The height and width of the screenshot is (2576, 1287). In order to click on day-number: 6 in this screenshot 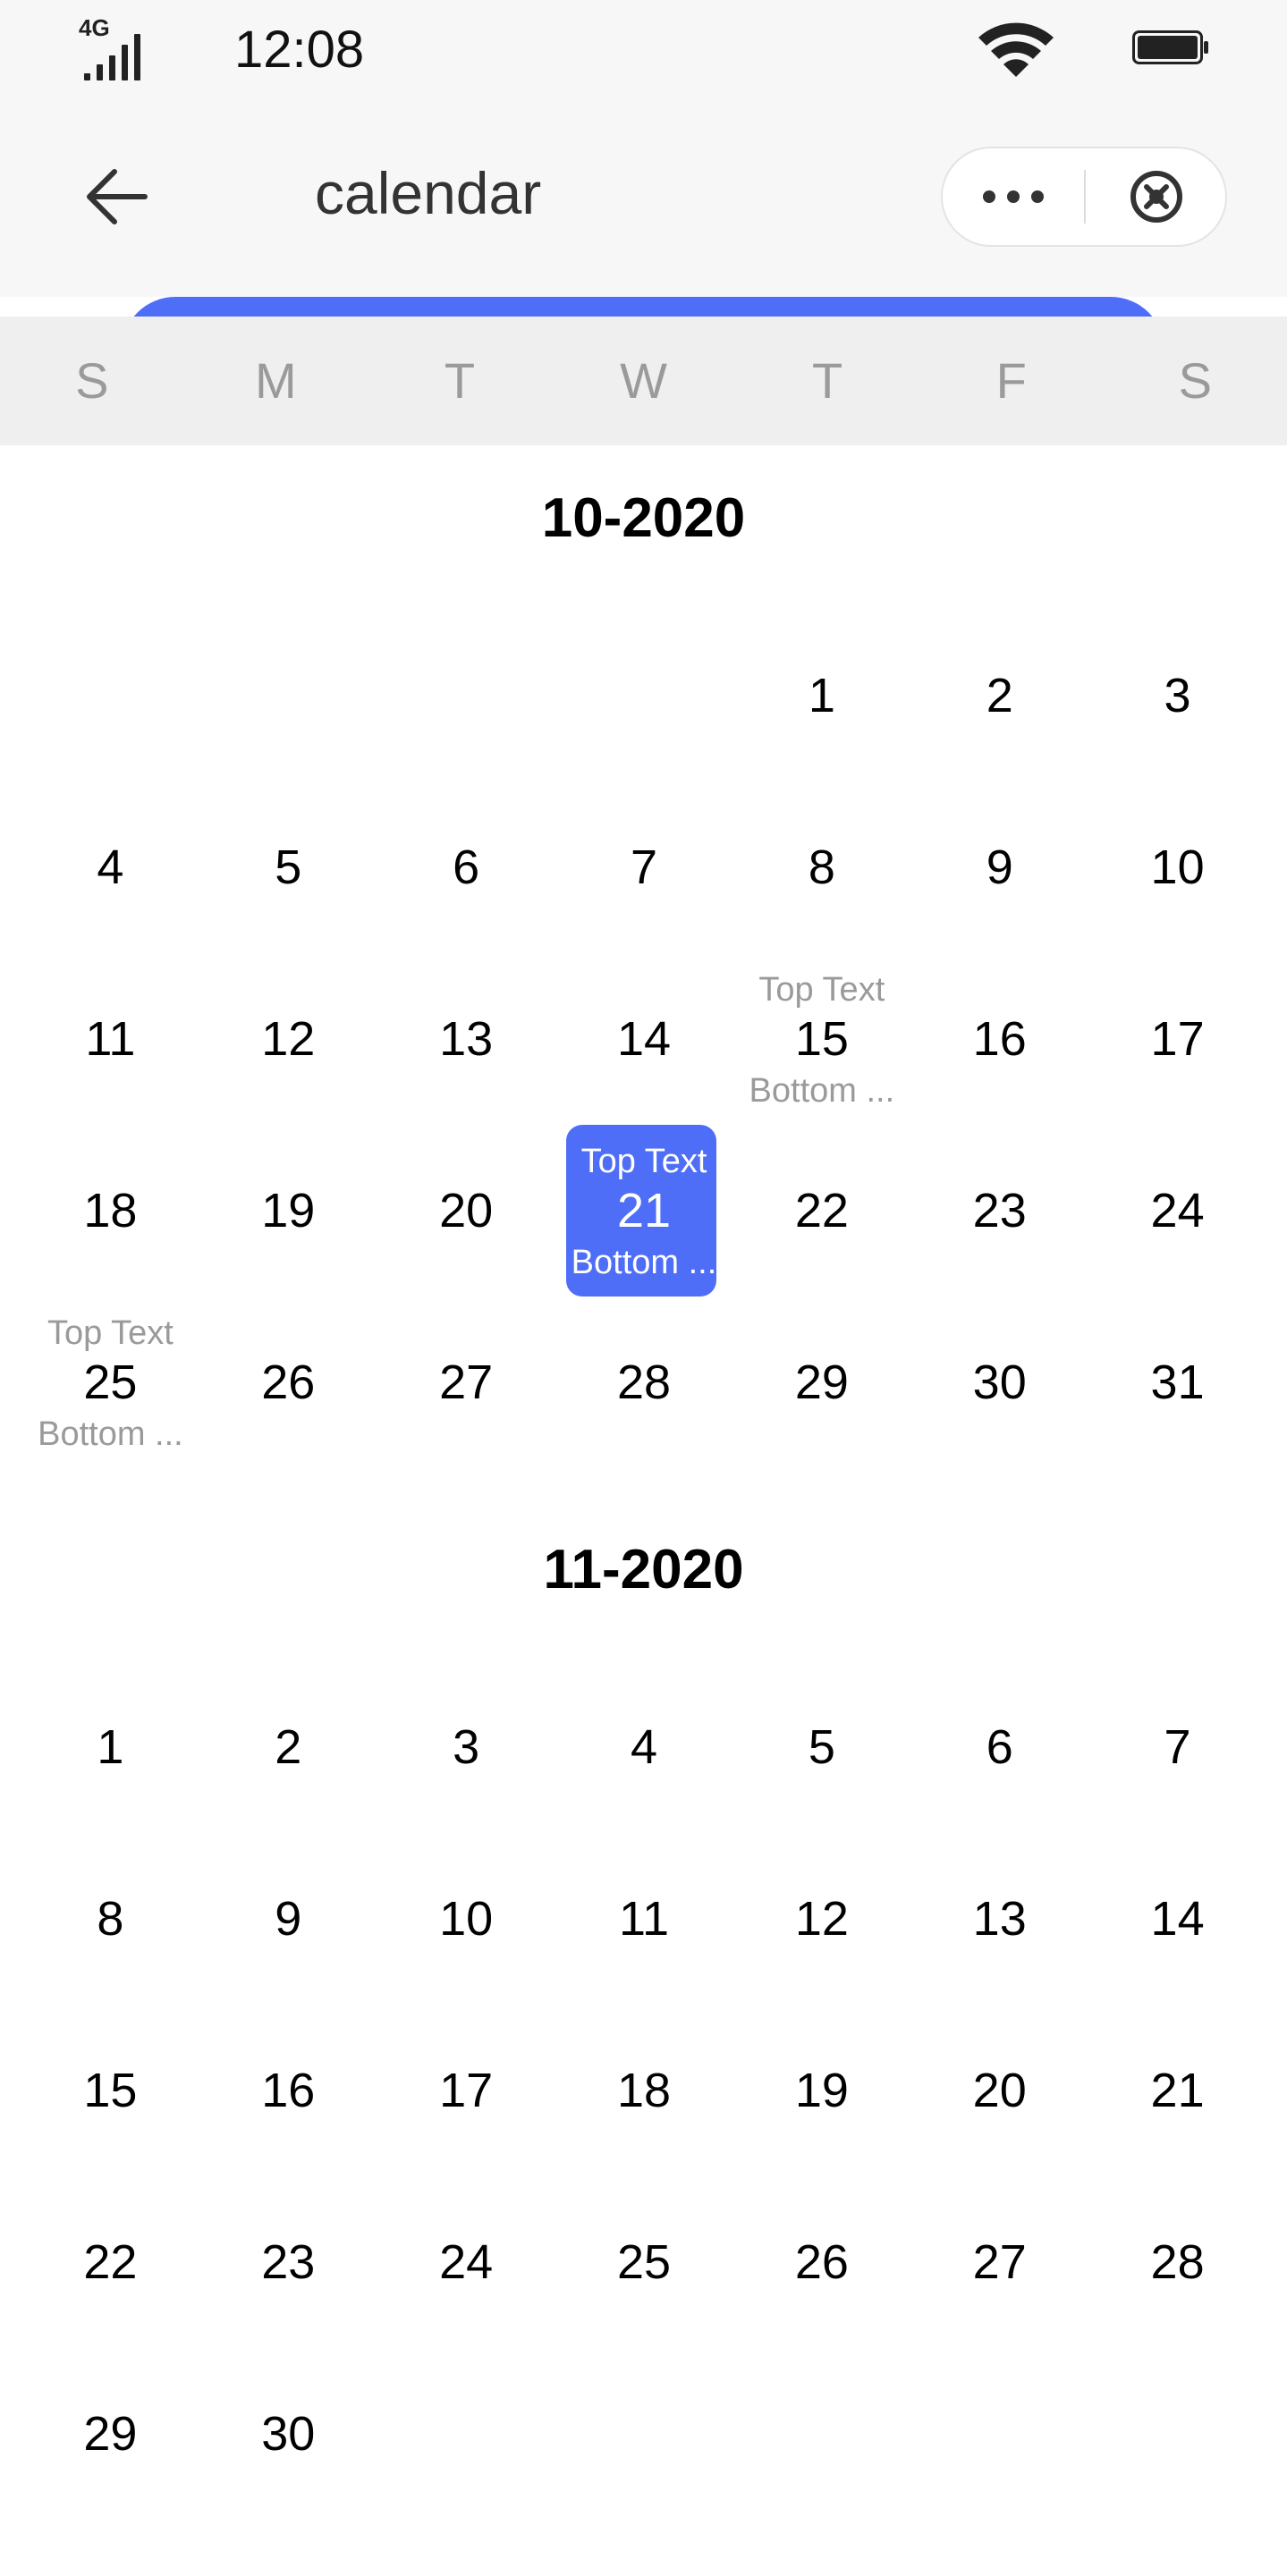, I will do `click(466, 867)`.